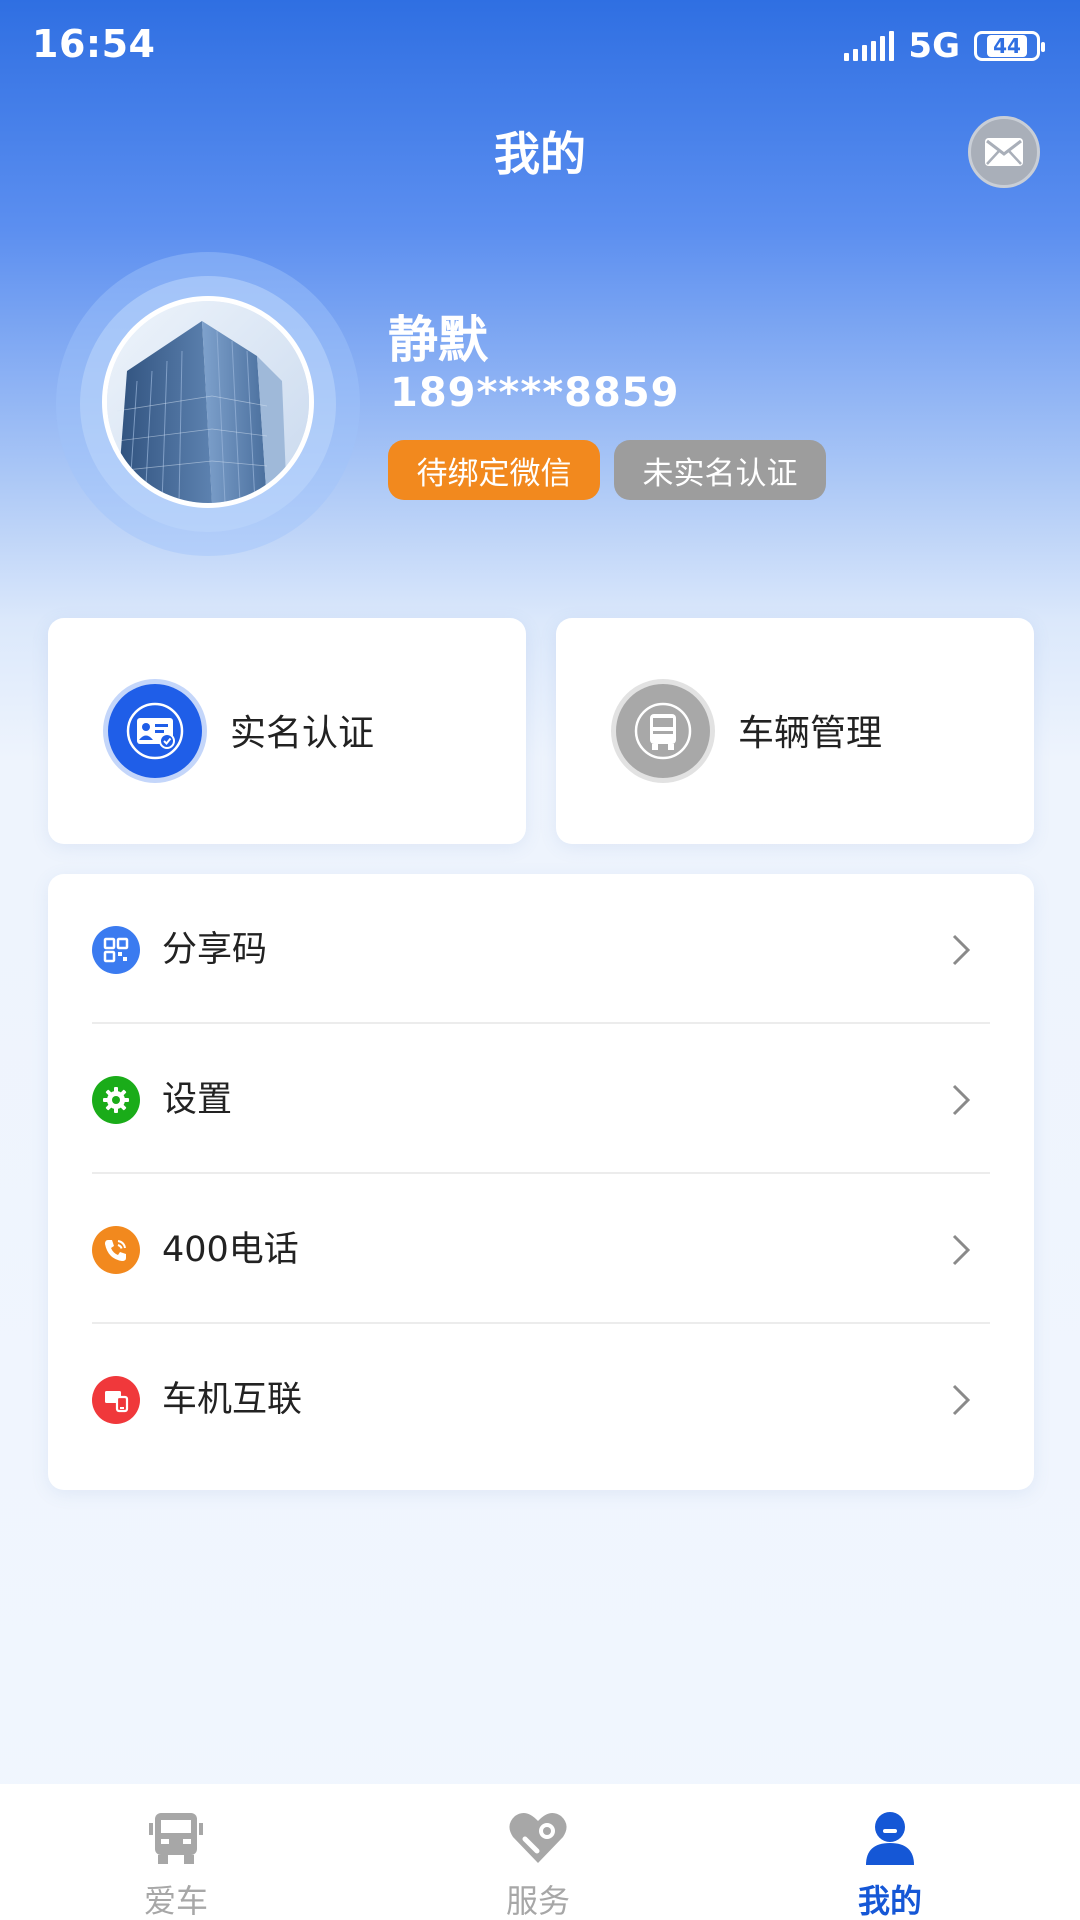 Image resolution: width=1080 pixels, height=1920 pixels. I want to click on network-type: 5G, so click(934, 46).